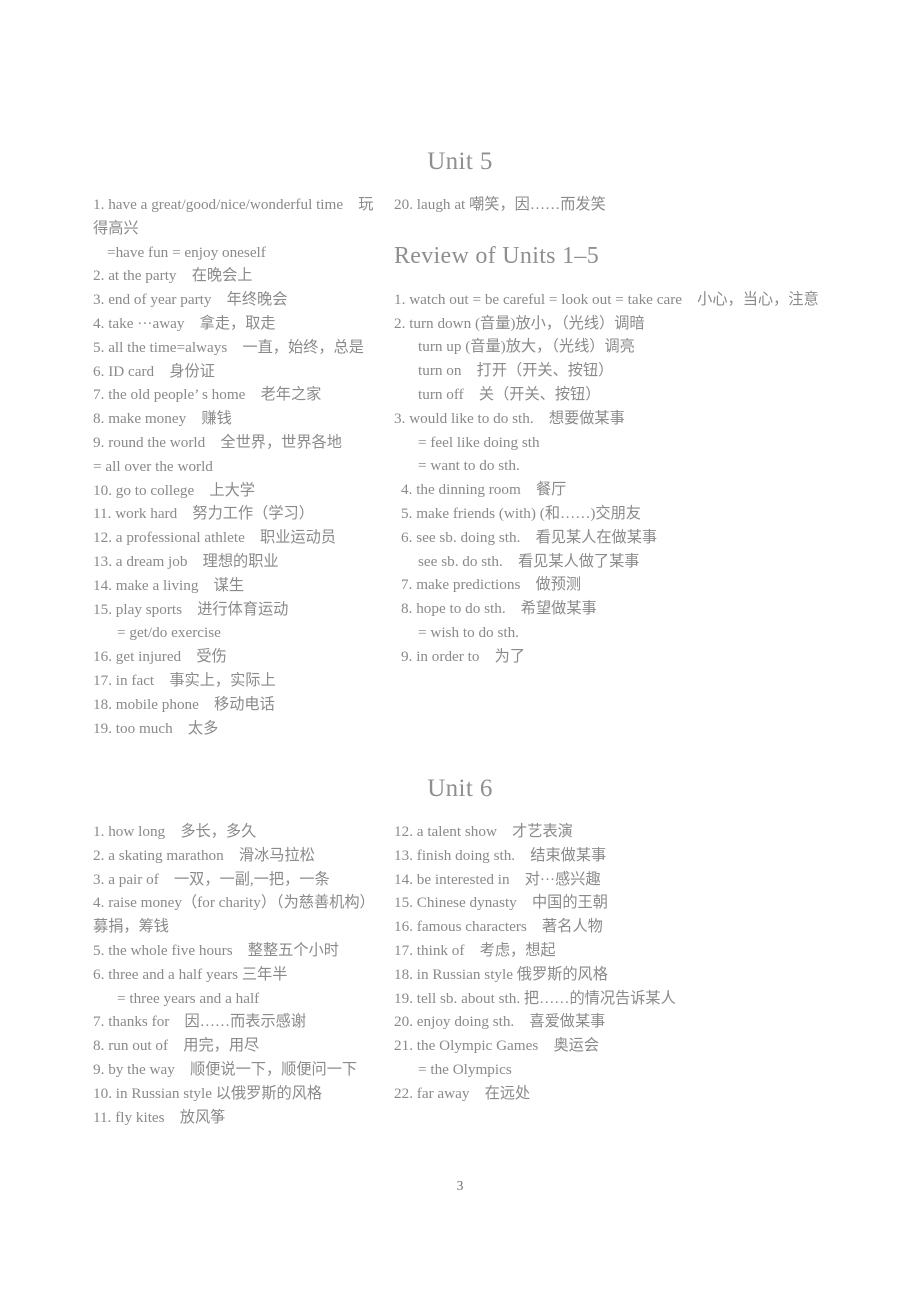 Image resolution: width=920 pixels, height=1302 pixels. What do you see at coordinates (526, 347) in the screenshot?
I see `phrase-entry: turn up (音量)放大，（光线）调亮` at bounding box center [526, 347].